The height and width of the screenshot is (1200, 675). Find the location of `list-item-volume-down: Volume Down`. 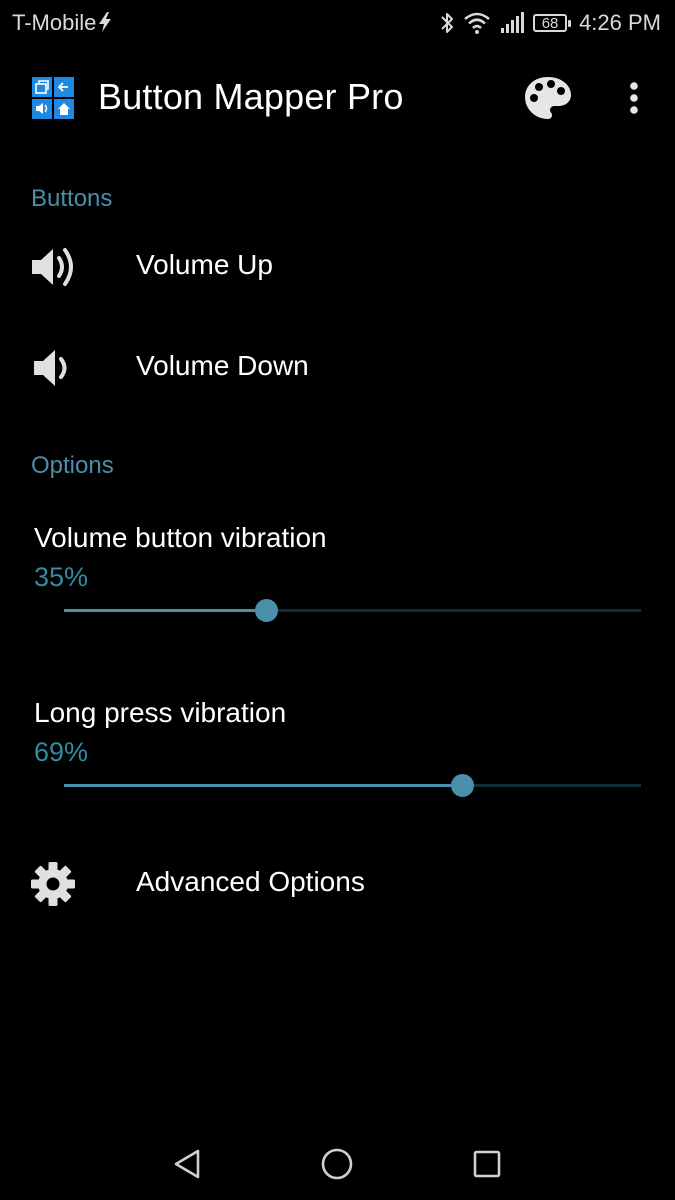

list-item-volume-down: Volume Down is located at coordinates (337, 368).